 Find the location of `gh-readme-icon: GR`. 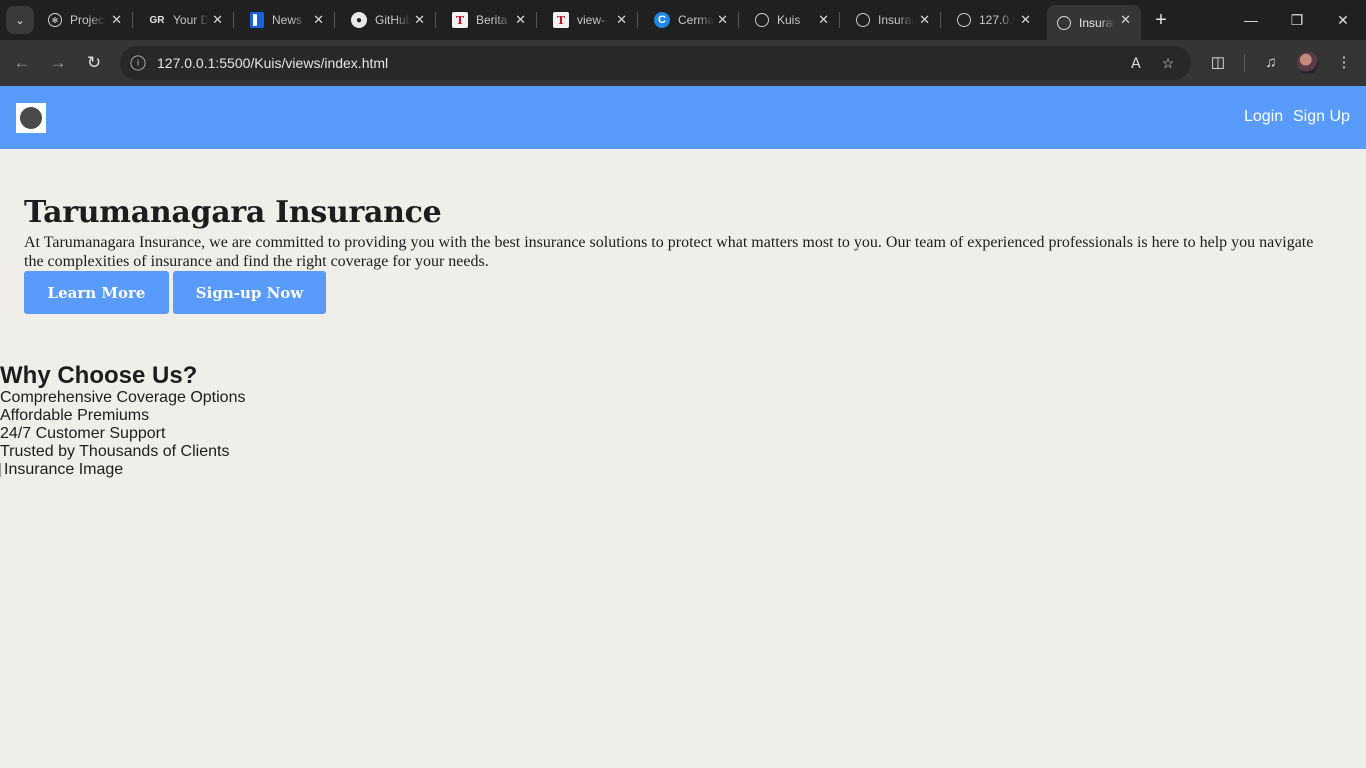

gh-readme-icon: GR is located at coordinates (157, 20).